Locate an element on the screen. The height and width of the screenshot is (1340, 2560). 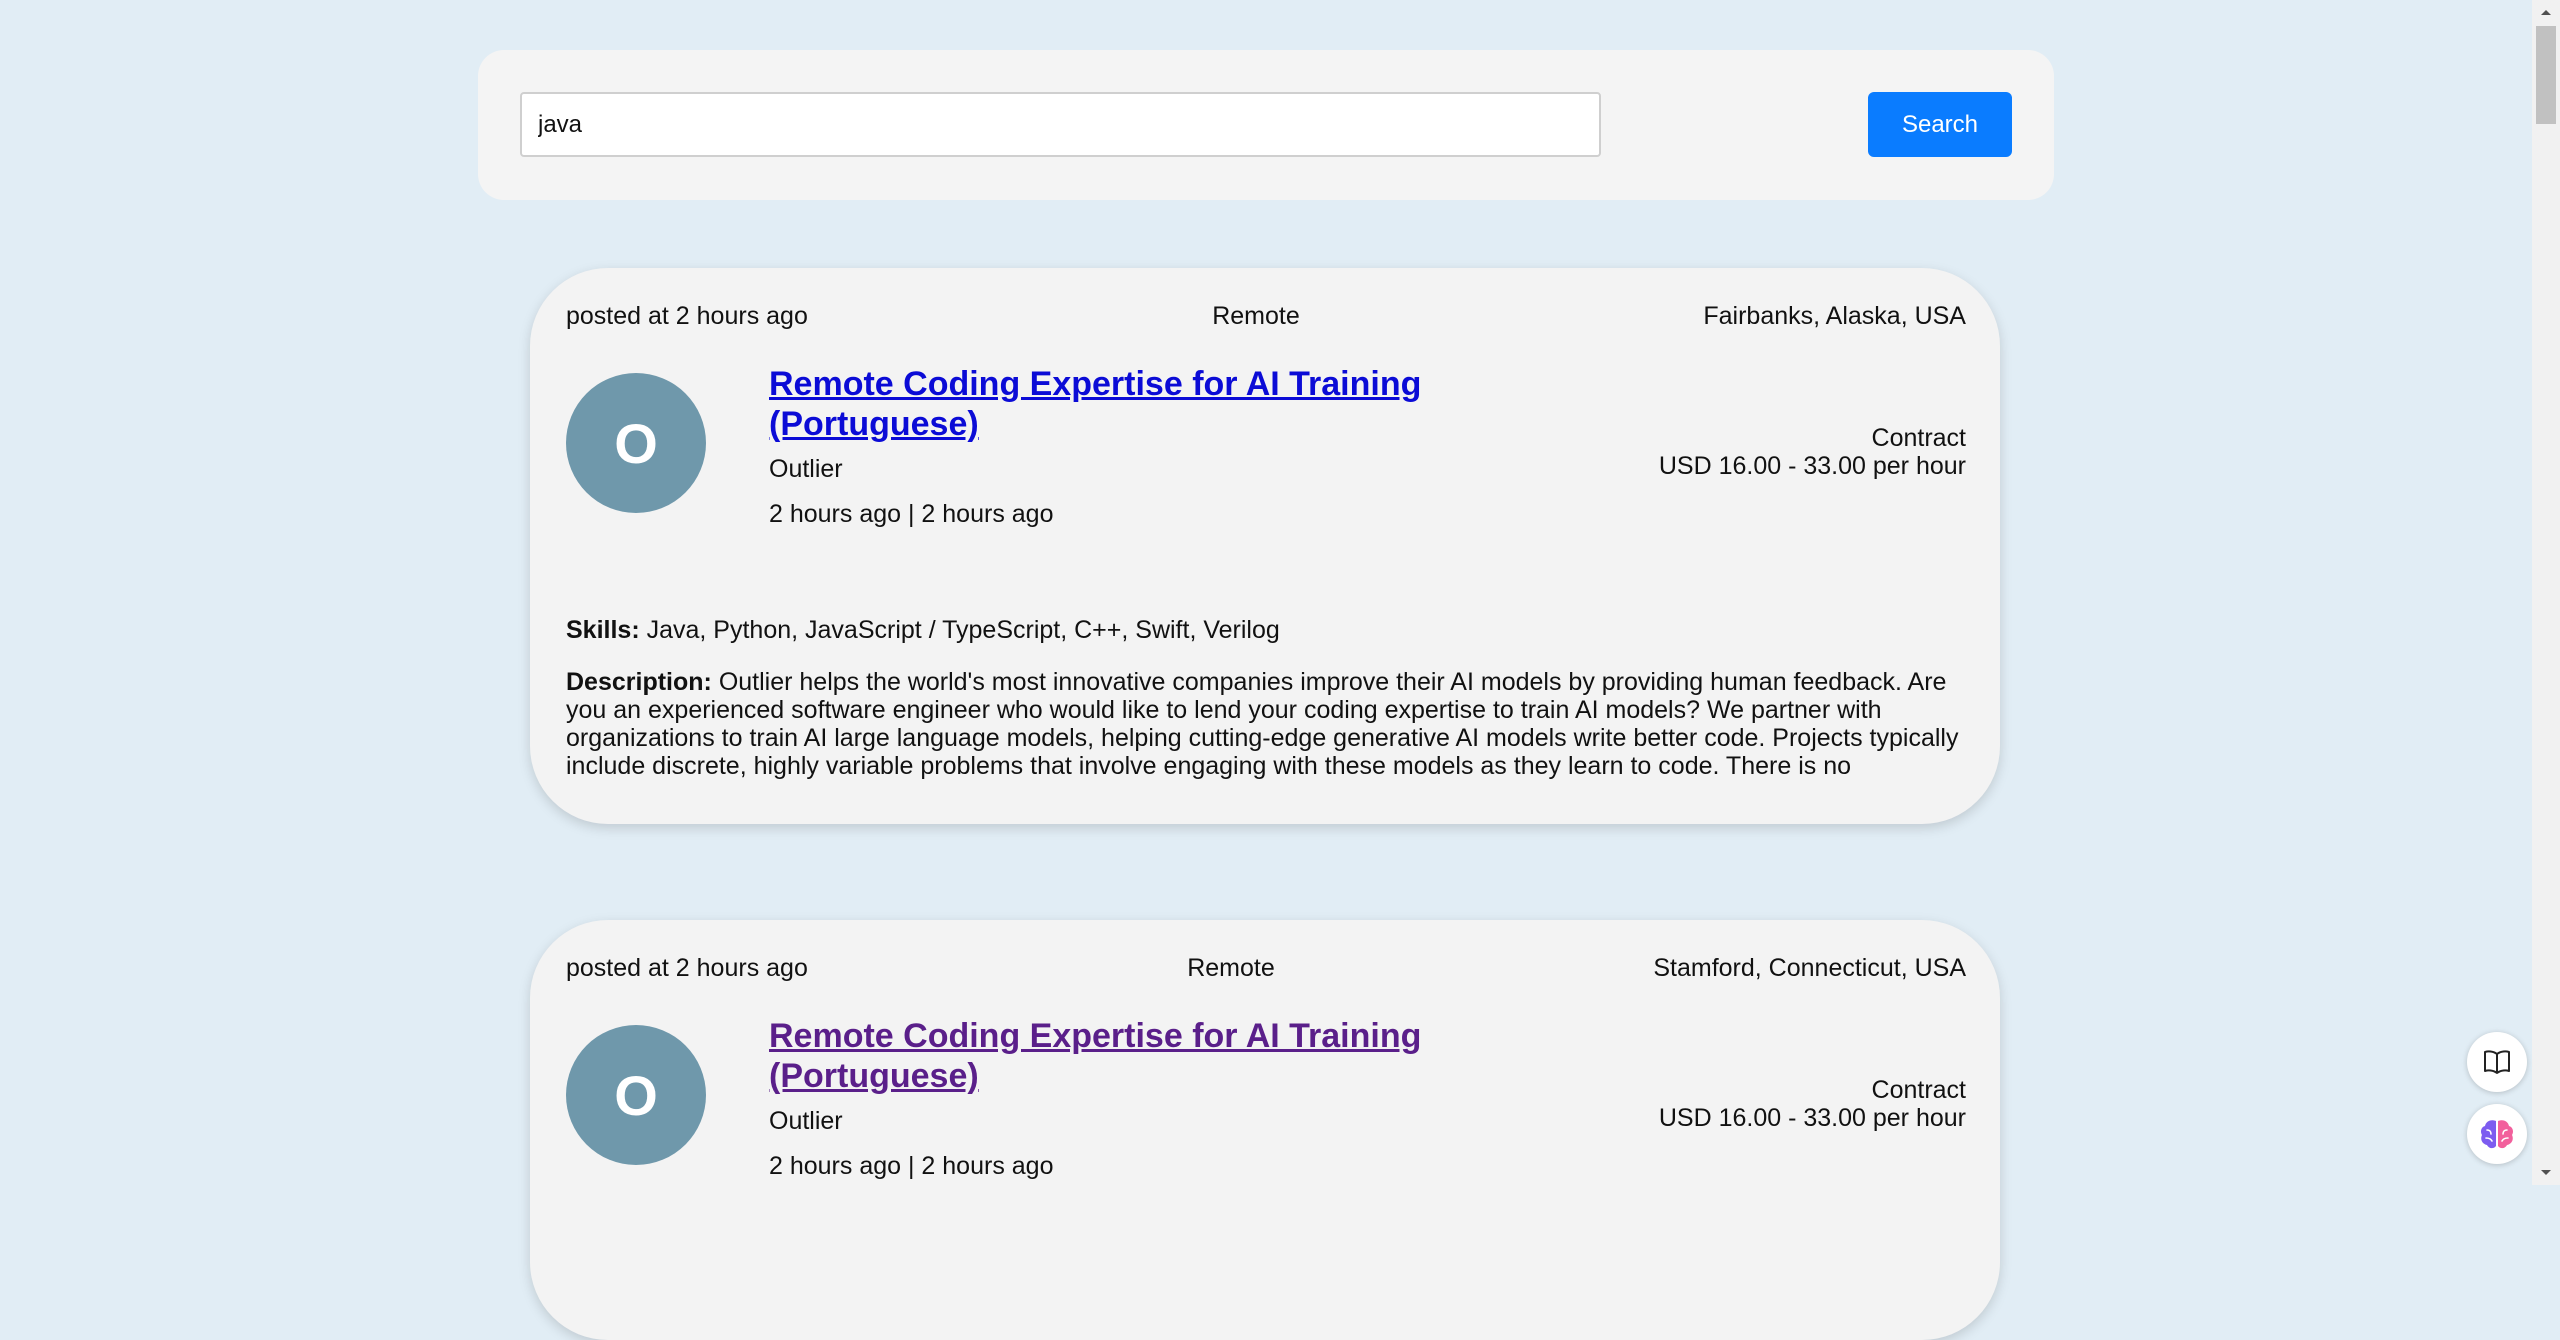
scroll-down-arrow-icon is located at coordinates (2546, 1173).